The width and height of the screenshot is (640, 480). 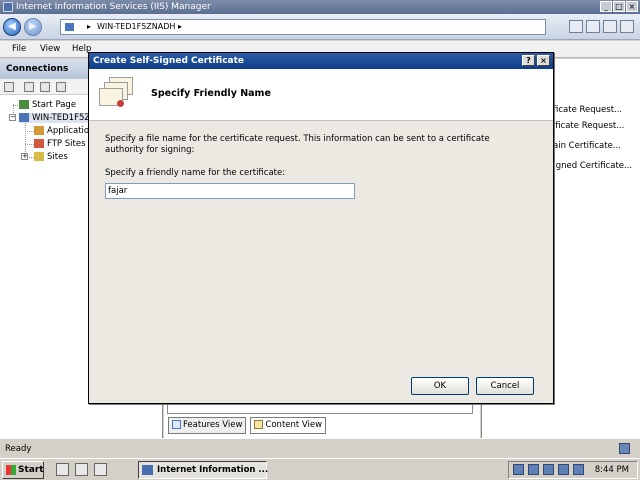 I want to click on security-icon, so click(x=533, y=469).